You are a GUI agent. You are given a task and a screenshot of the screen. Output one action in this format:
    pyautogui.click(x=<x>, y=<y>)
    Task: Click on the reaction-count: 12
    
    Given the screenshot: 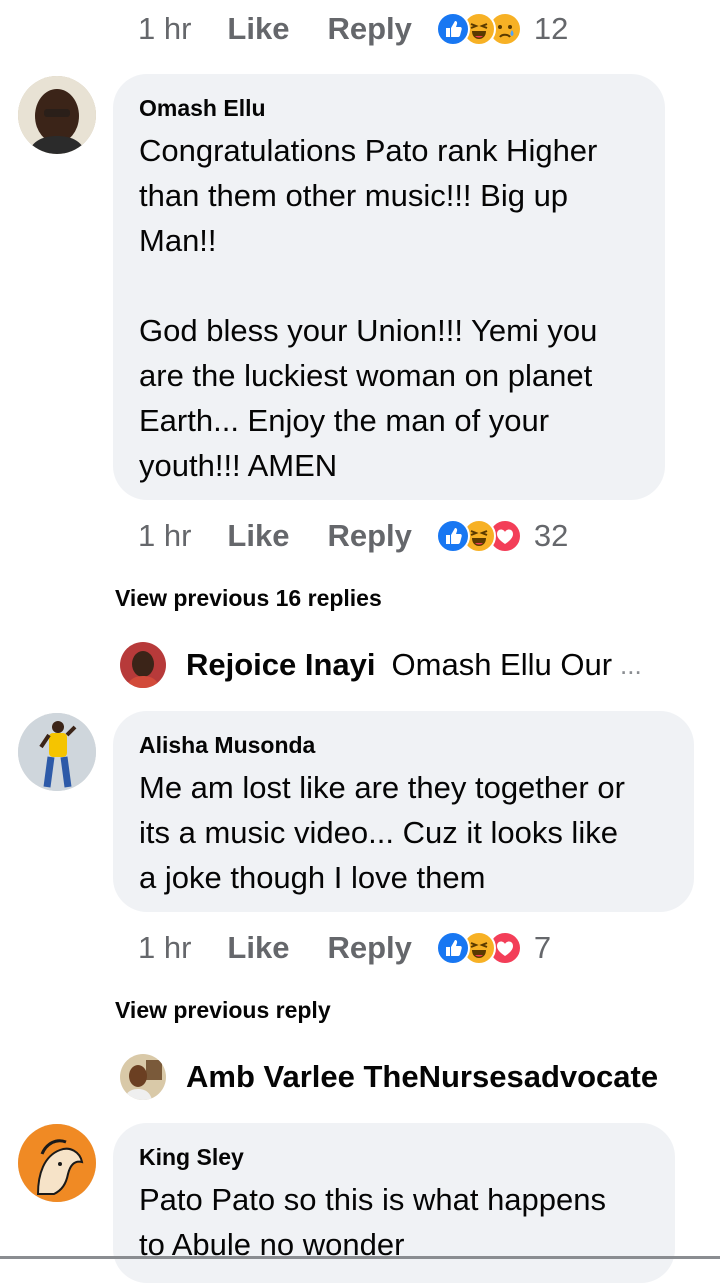 What is the action you would take?
    pyautogui.click(x=551, y=28)
    